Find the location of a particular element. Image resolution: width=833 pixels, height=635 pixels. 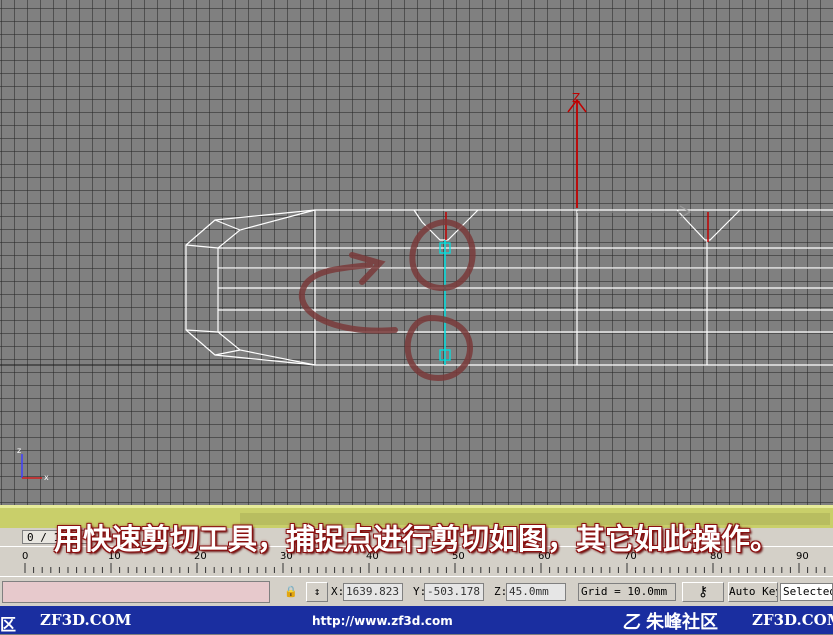

absolute-mode-transform-button: ↕ is located at coordinates (317, 592).